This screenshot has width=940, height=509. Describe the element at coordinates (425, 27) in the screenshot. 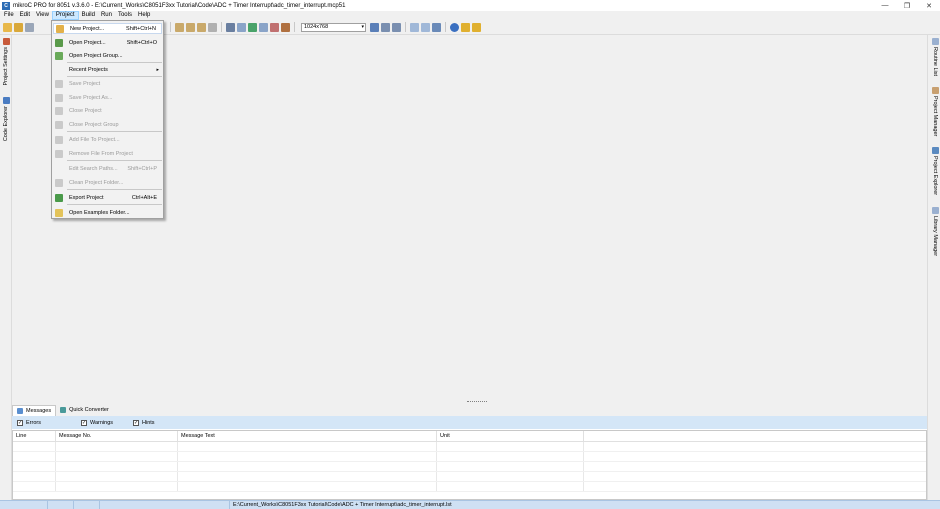

I see `seven-seg-icon` at that location.